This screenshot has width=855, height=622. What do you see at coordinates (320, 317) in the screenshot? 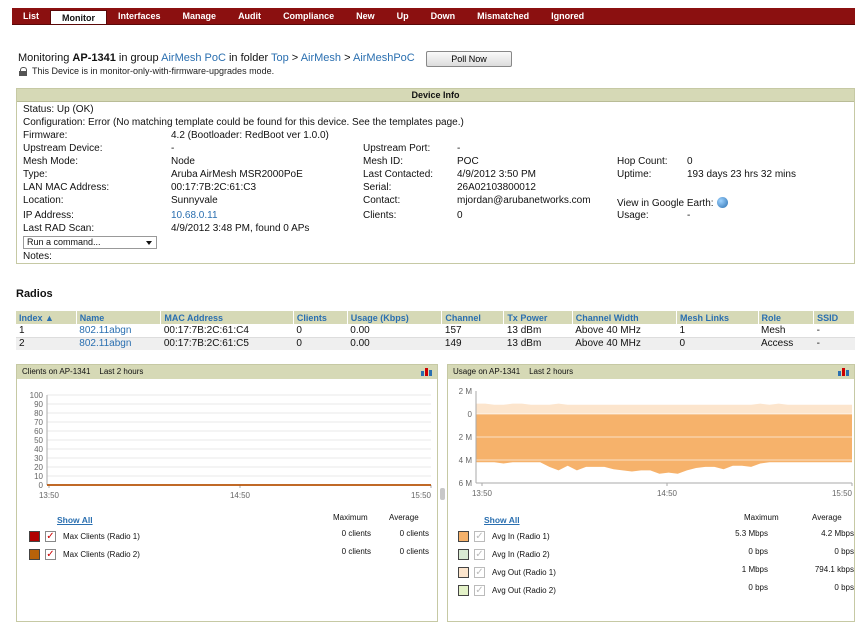
I see `column-header-clients: Clients` at bounding box center [320, 317].